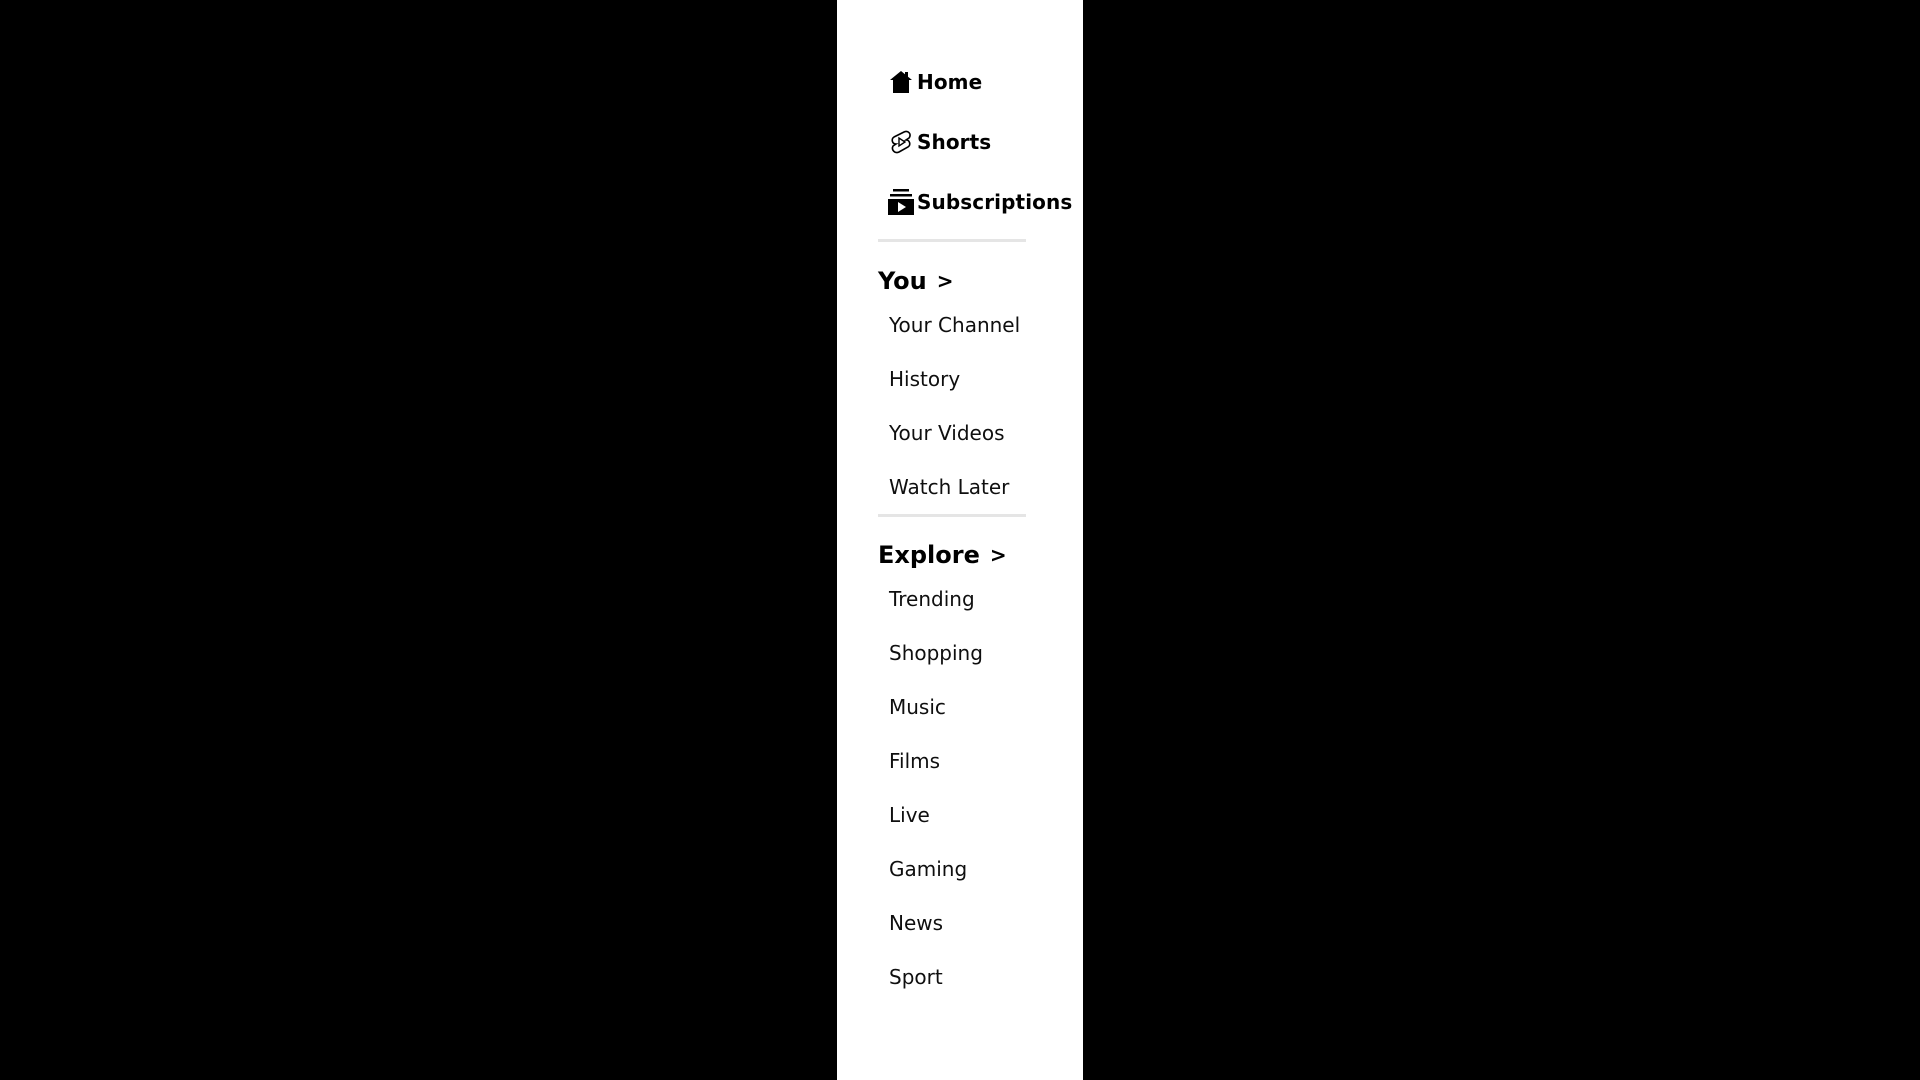  What do you see at coordinates (950, 82) in the screenshot?
I see `sidebar-item-label: Home` at bounding box center [950, 82].